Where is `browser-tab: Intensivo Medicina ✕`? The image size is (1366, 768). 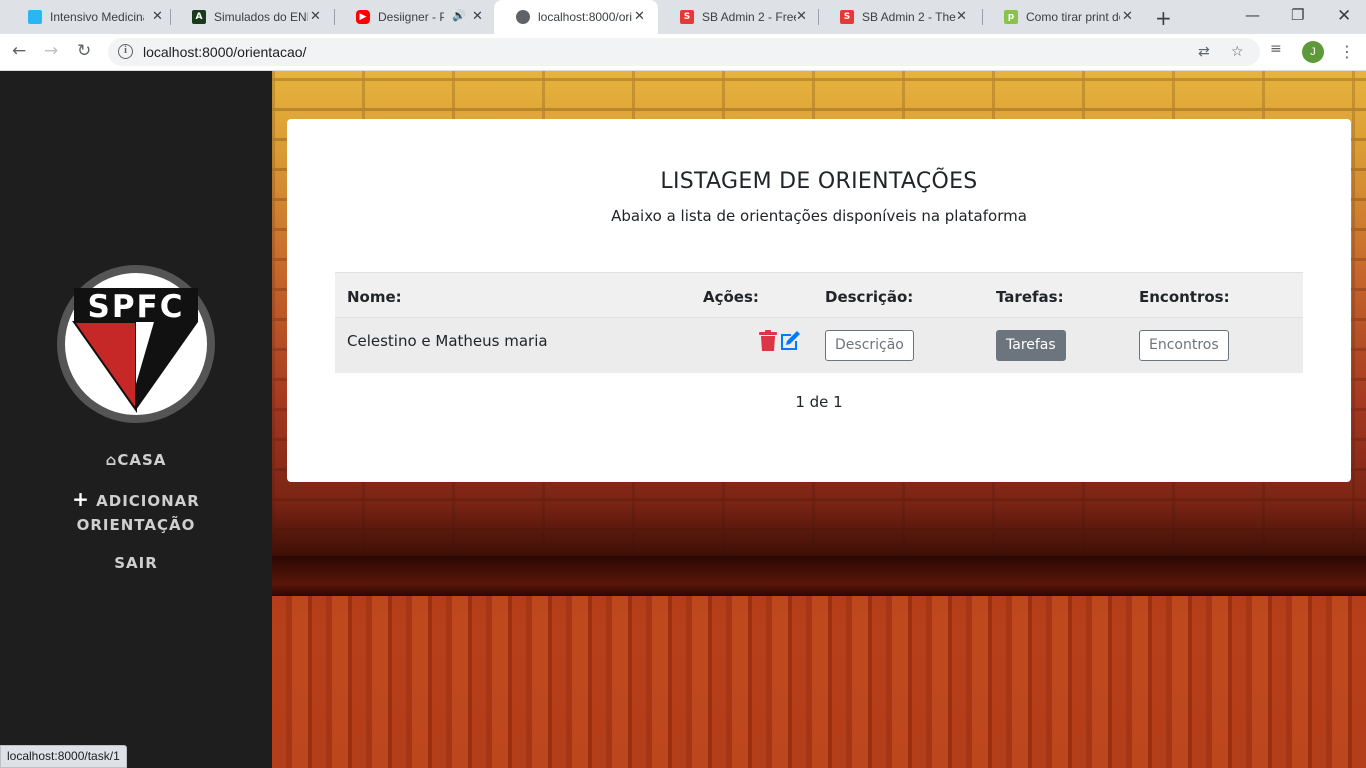 browser-tab: Intensivo Medicina ✕ is located at coordinates (88, 17).